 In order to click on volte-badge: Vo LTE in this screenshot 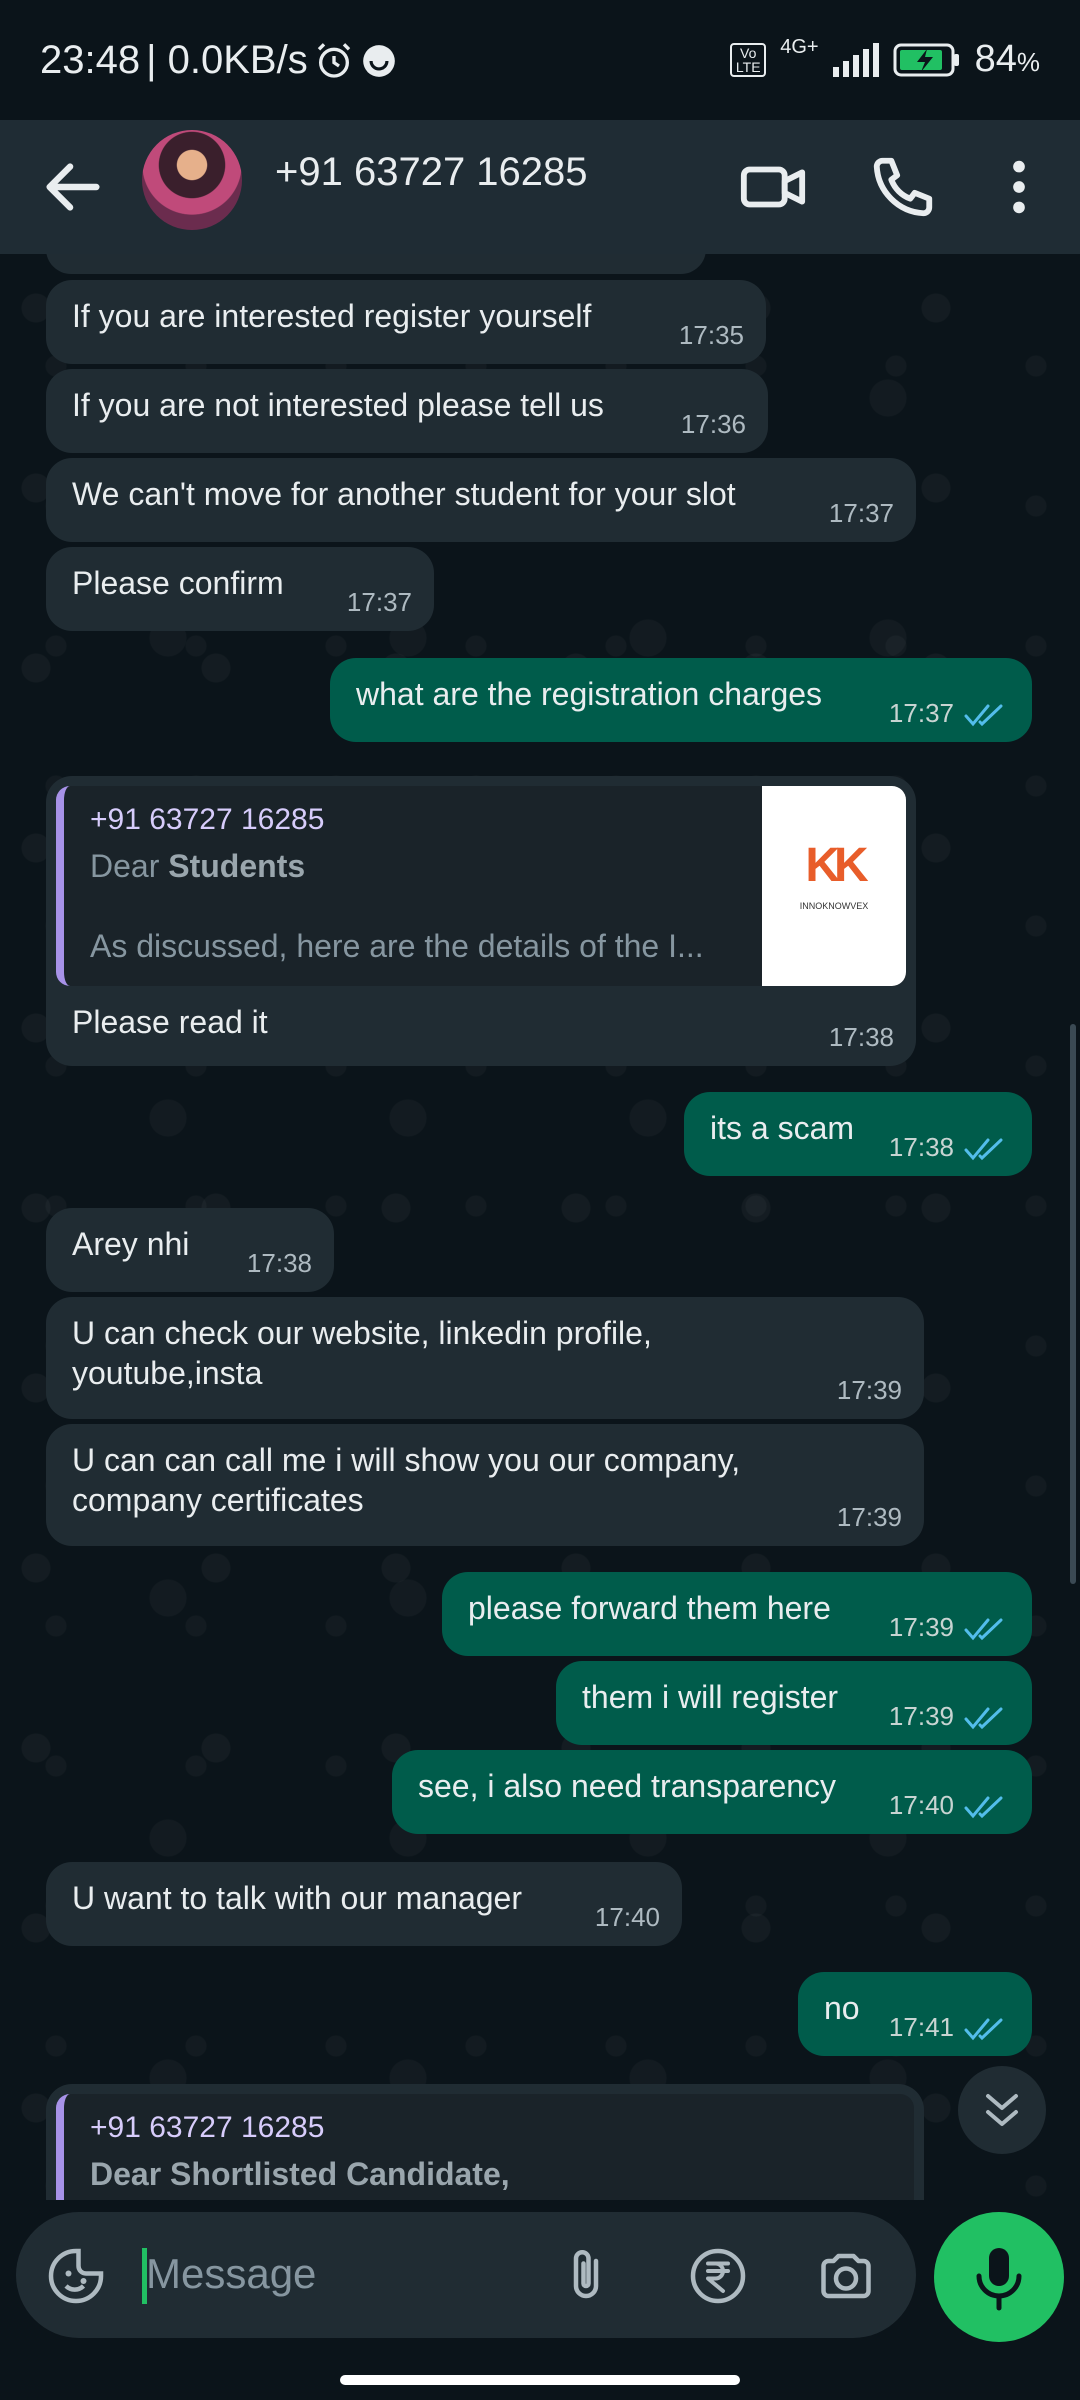, I will do `click(748, 59)`.